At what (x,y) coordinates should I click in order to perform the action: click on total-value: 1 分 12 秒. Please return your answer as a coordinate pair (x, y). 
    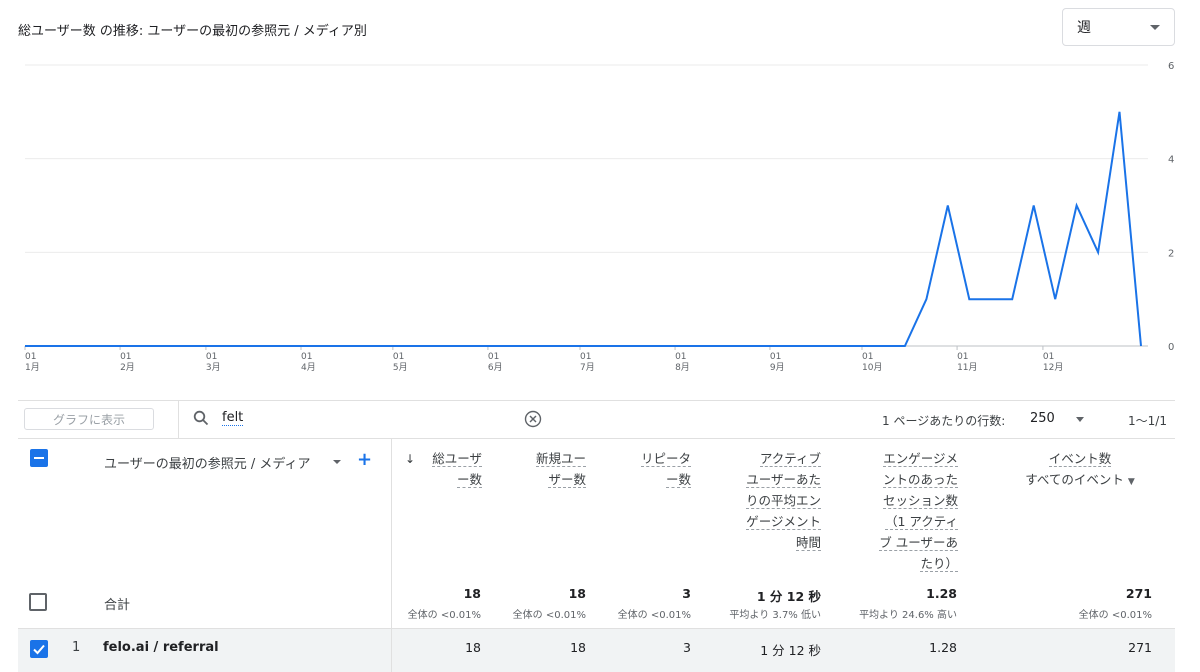
    Looking at the image, I should click on (788, 596).